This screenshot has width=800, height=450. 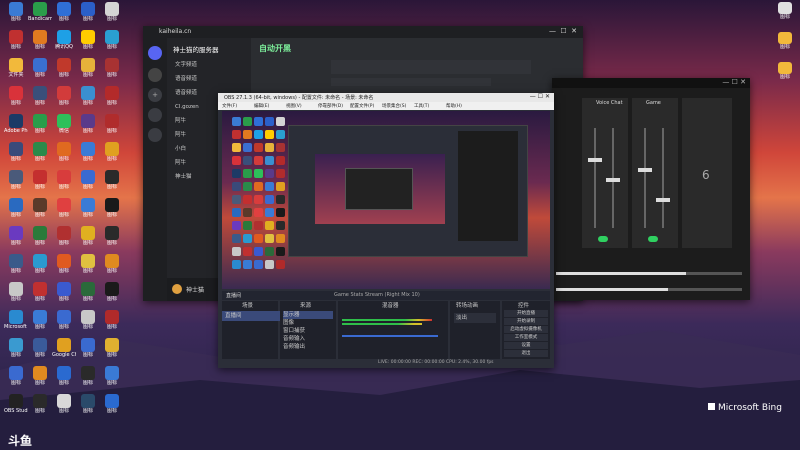 What do you see at coordinates (308, 315) in the screenshot?
I see `source-item: 显示器` at bounding box center [308, 315].